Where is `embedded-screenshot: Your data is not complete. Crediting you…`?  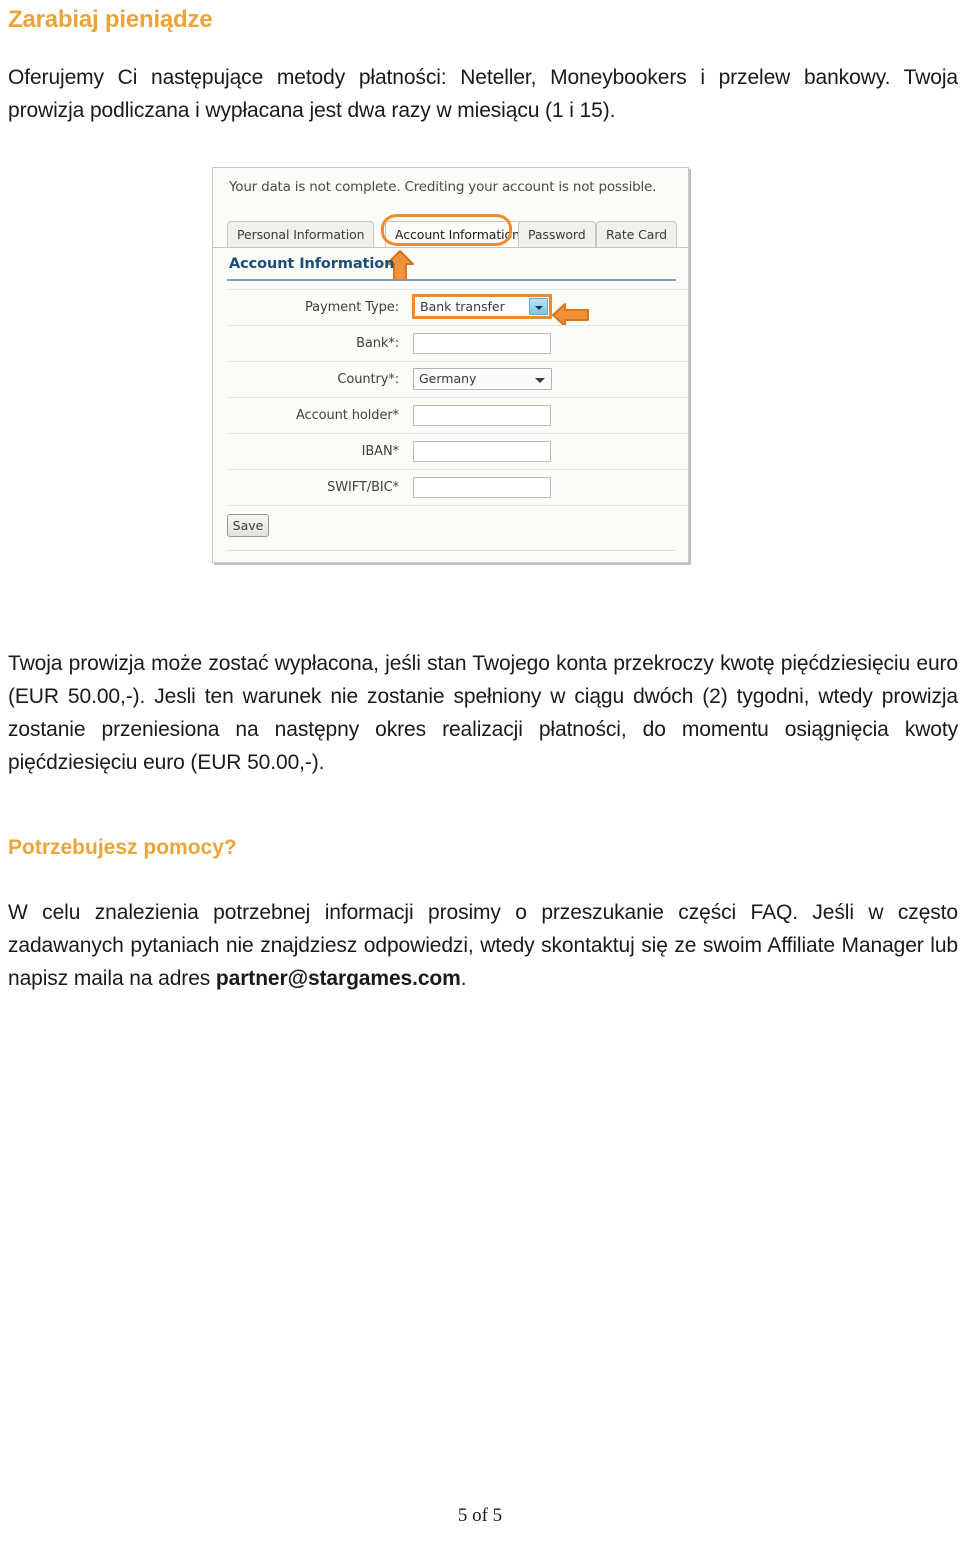
embedded-screenshot: Your data is not complete. Crediting you… is located at coordinates (450, 365).